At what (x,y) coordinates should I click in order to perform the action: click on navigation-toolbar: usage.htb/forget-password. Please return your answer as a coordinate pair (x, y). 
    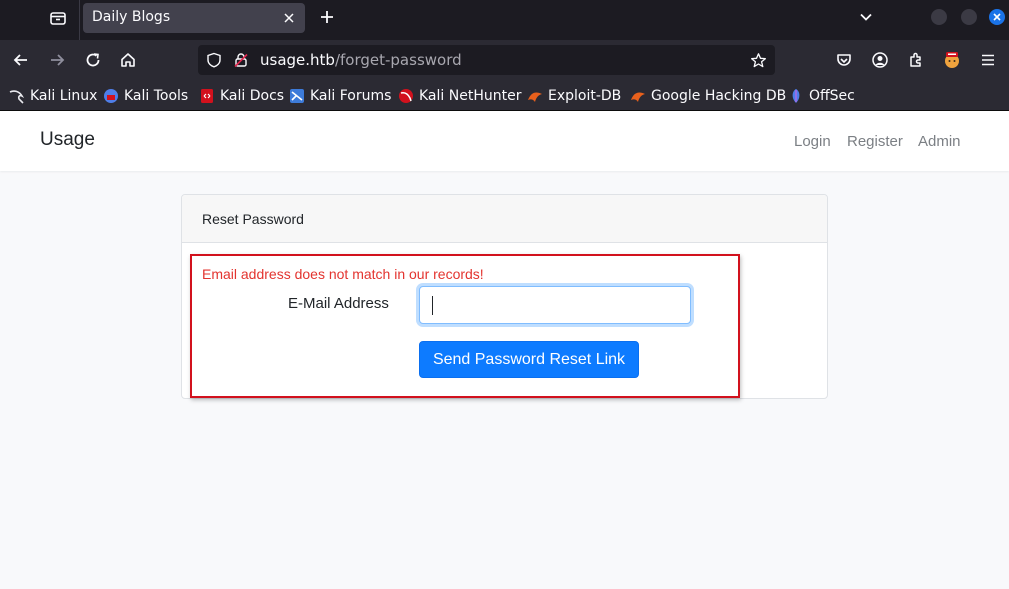
    Looking at the image, I should click on (504, 60).